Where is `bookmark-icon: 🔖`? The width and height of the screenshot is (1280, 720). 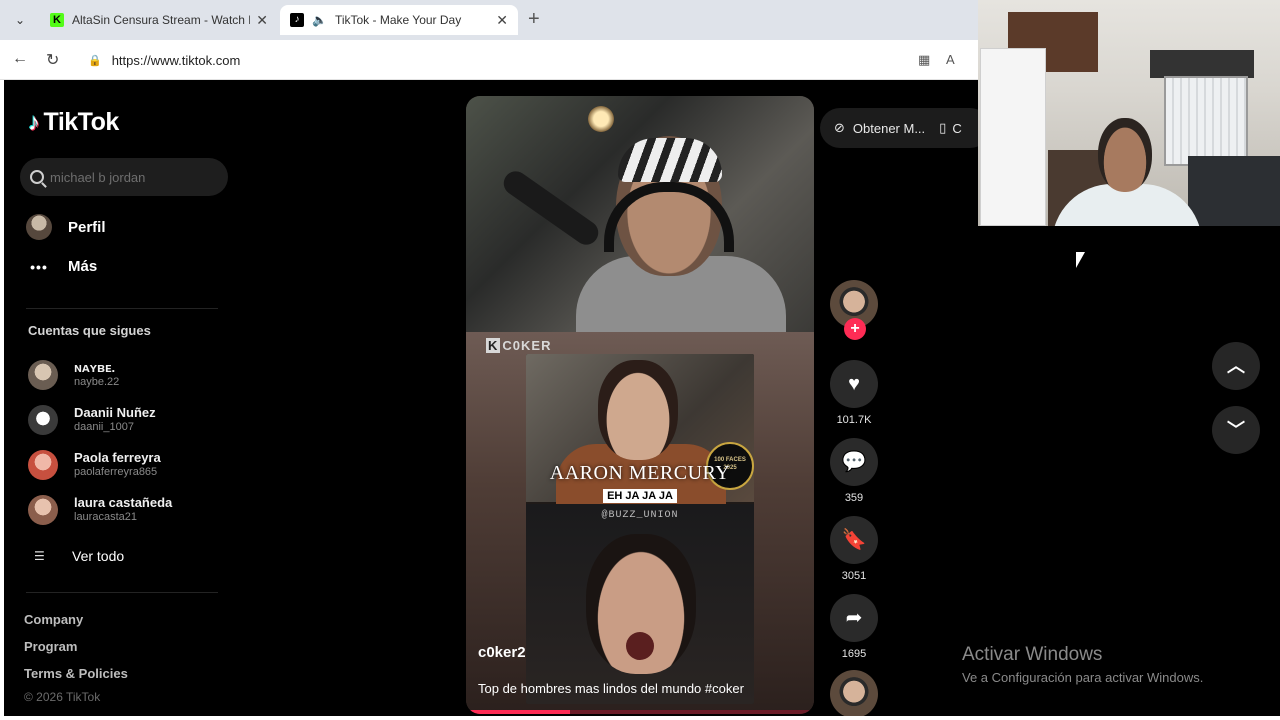
bookmark-icon: 🔖 is located at coordinates (854, 540).